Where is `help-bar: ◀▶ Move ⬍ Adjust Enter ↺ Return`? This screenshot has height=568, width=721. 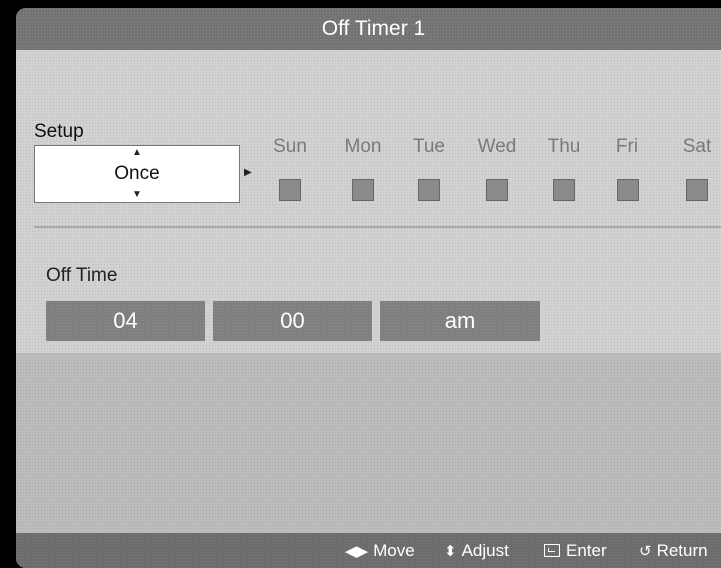
help-bar: ◀▶ Move ⬍ Adjust Enter ↺ Return is located at coordinates (368, 550).